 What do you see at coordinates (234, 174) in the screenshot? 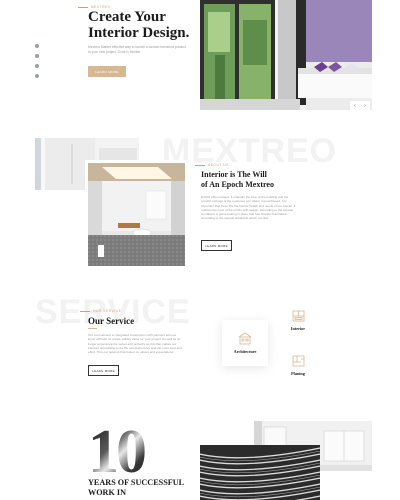
I see `about-title-line1: Interior is The Will` at bounding box center [234, 174].